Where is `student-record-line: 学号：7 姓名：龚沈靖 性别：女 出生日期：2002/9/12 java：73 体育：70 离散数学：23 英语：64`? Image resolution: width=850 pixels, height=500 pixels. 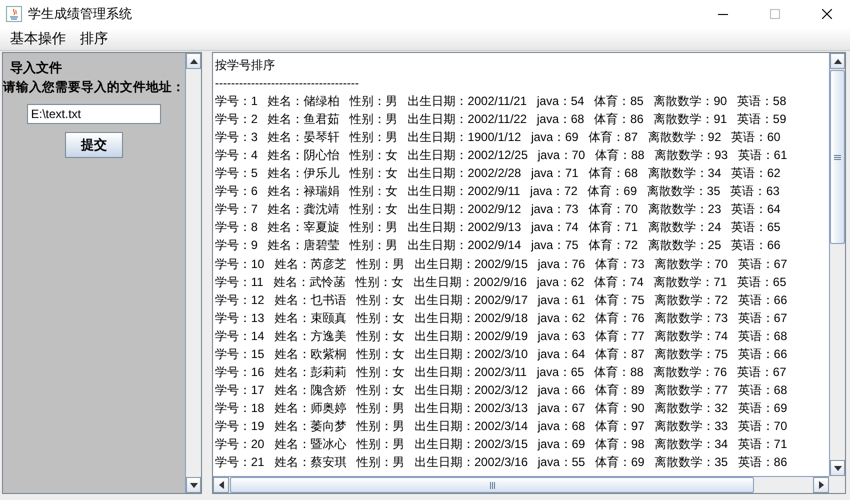 student-record-line: 学号：7 姓名：龚沈靖 性别：女 出生日期：2002/9/12 java：73 体育：70 离散数学：23 英语：64 is located at coordinates (497, 209).